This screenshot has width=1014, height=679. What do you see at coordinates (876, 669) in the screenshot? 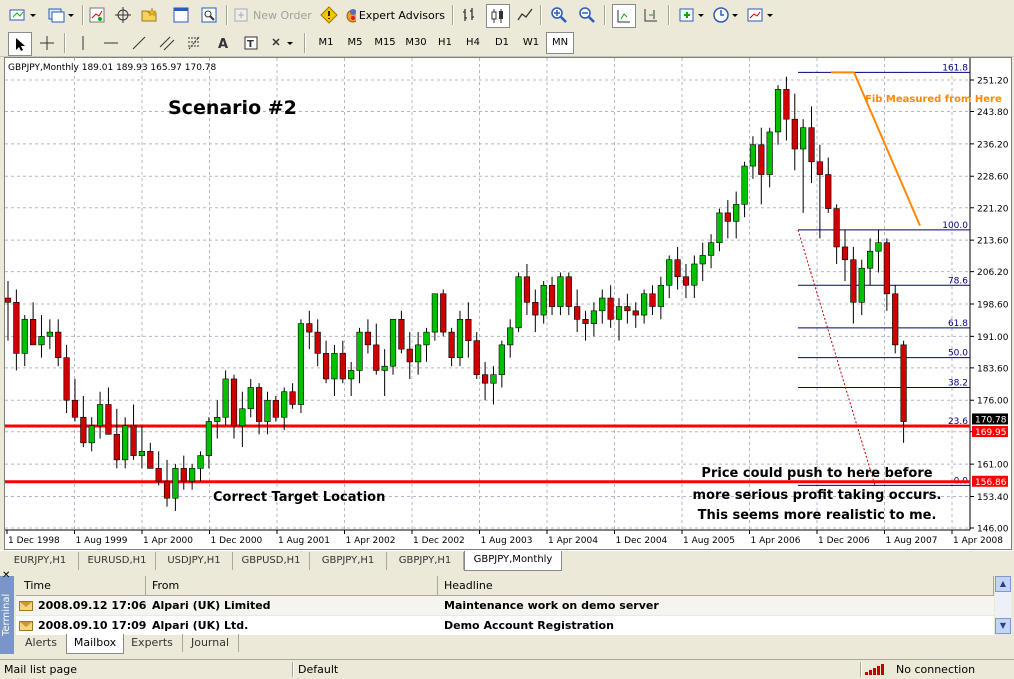
I see `connection-bars-icon` at bounding box center [876, 669].